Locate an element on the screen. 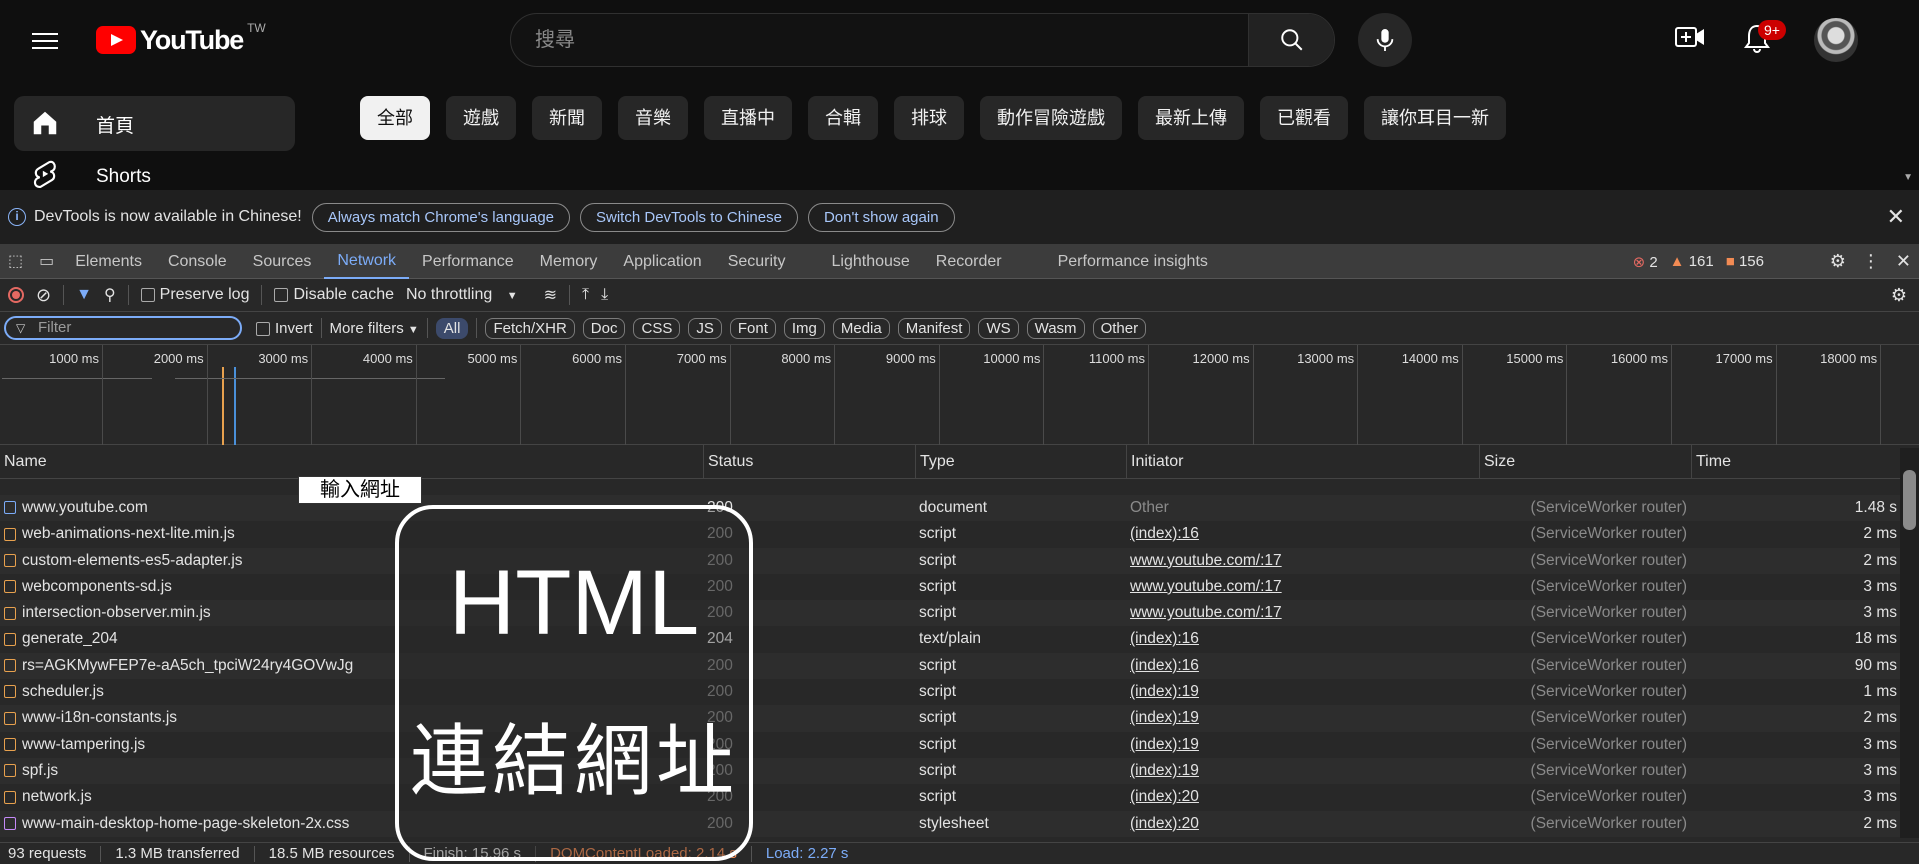 Image resolution: width=1919 pixels, height=864 pixels. filter-type: Font is located at coordinates (752, 328).